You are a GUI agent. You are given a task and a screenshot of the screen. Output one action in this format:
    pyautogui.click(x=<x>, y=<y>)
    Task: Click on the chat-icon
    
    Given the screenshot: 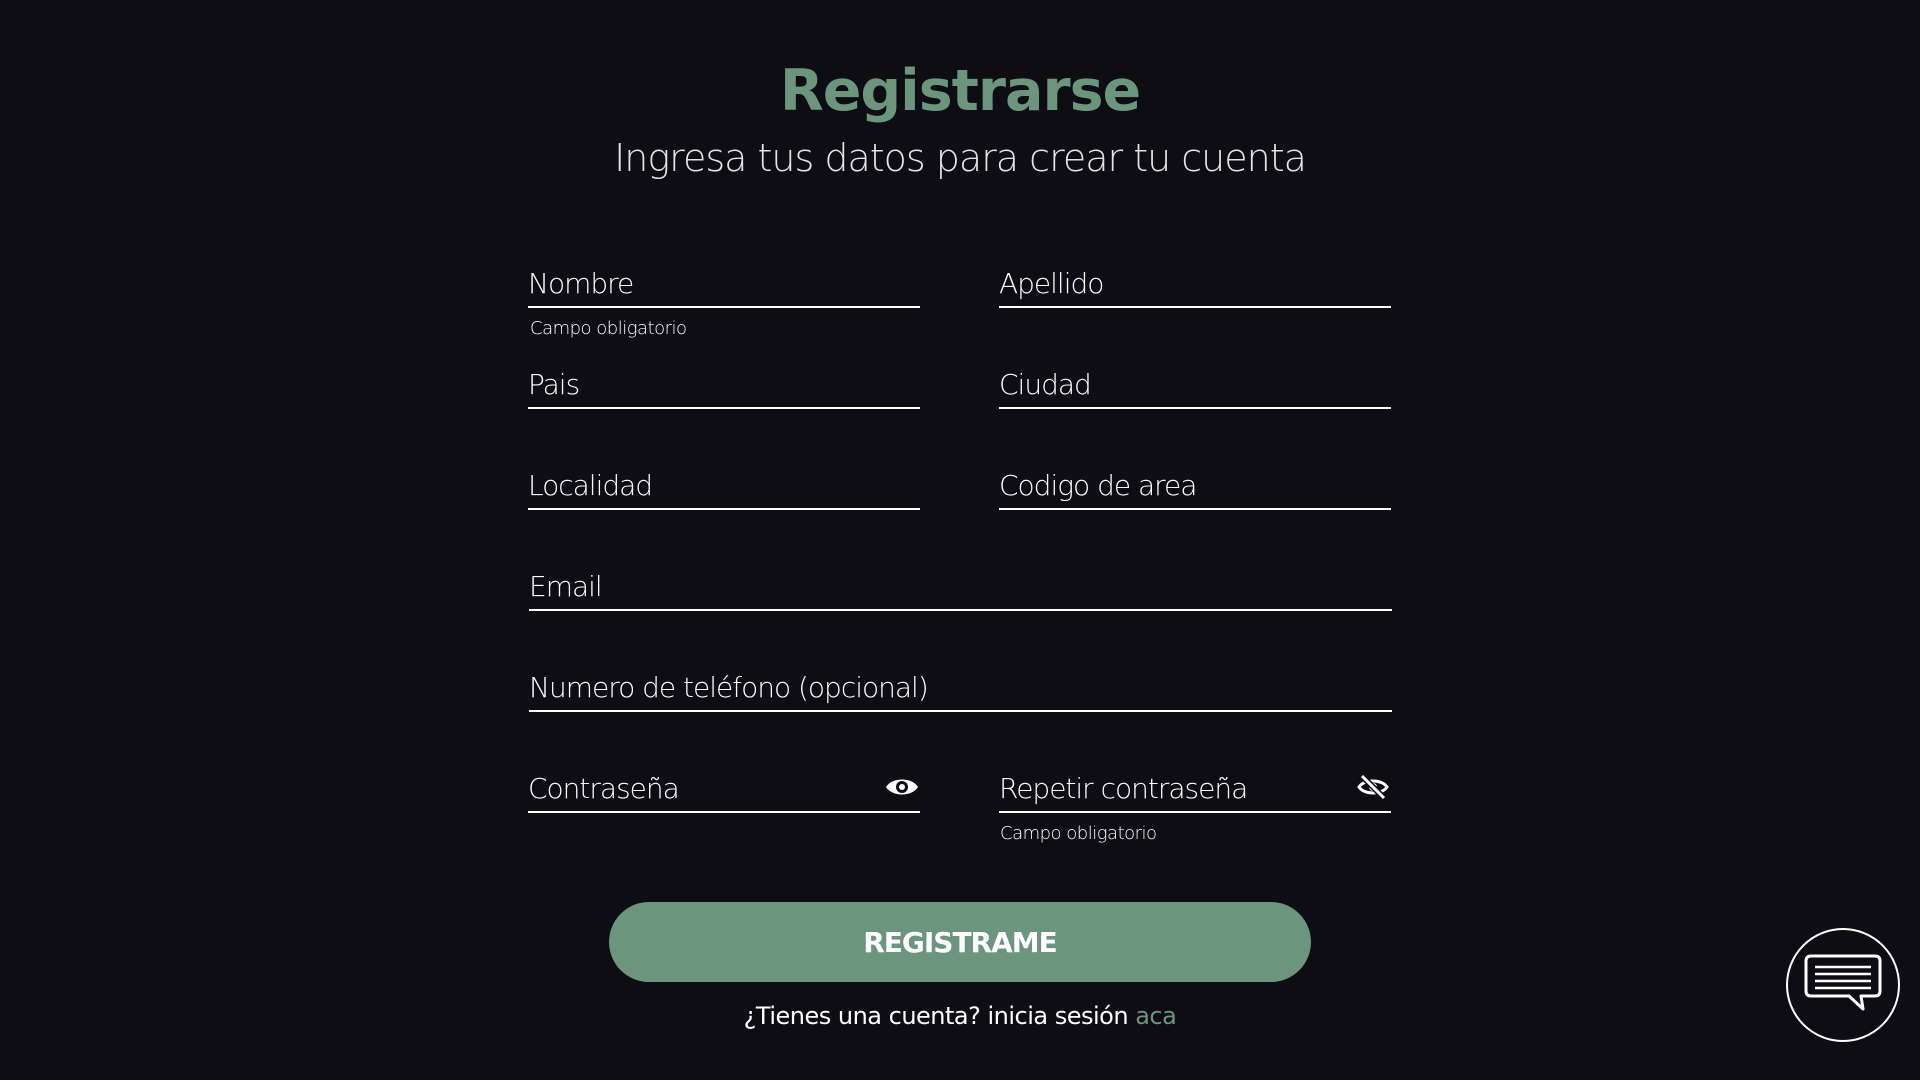 What is the action you would take?
    pyautogui.click(x=1843, y=985)
    